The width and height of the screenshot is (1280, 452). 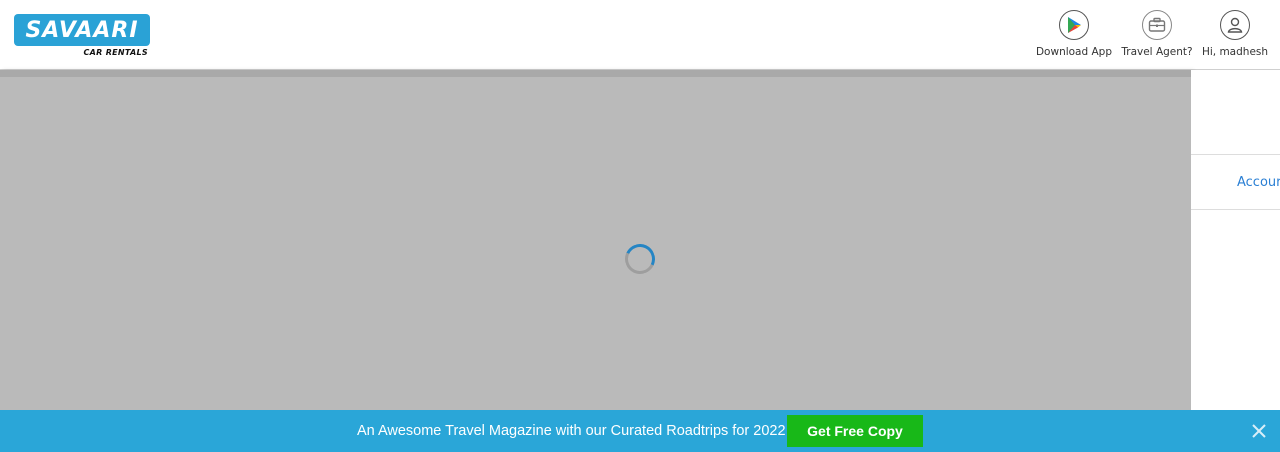 What do you see at coordinates (640, 259) in the screenshot?
I see `loading-spinner-icon` at bounding box center [640, 259].